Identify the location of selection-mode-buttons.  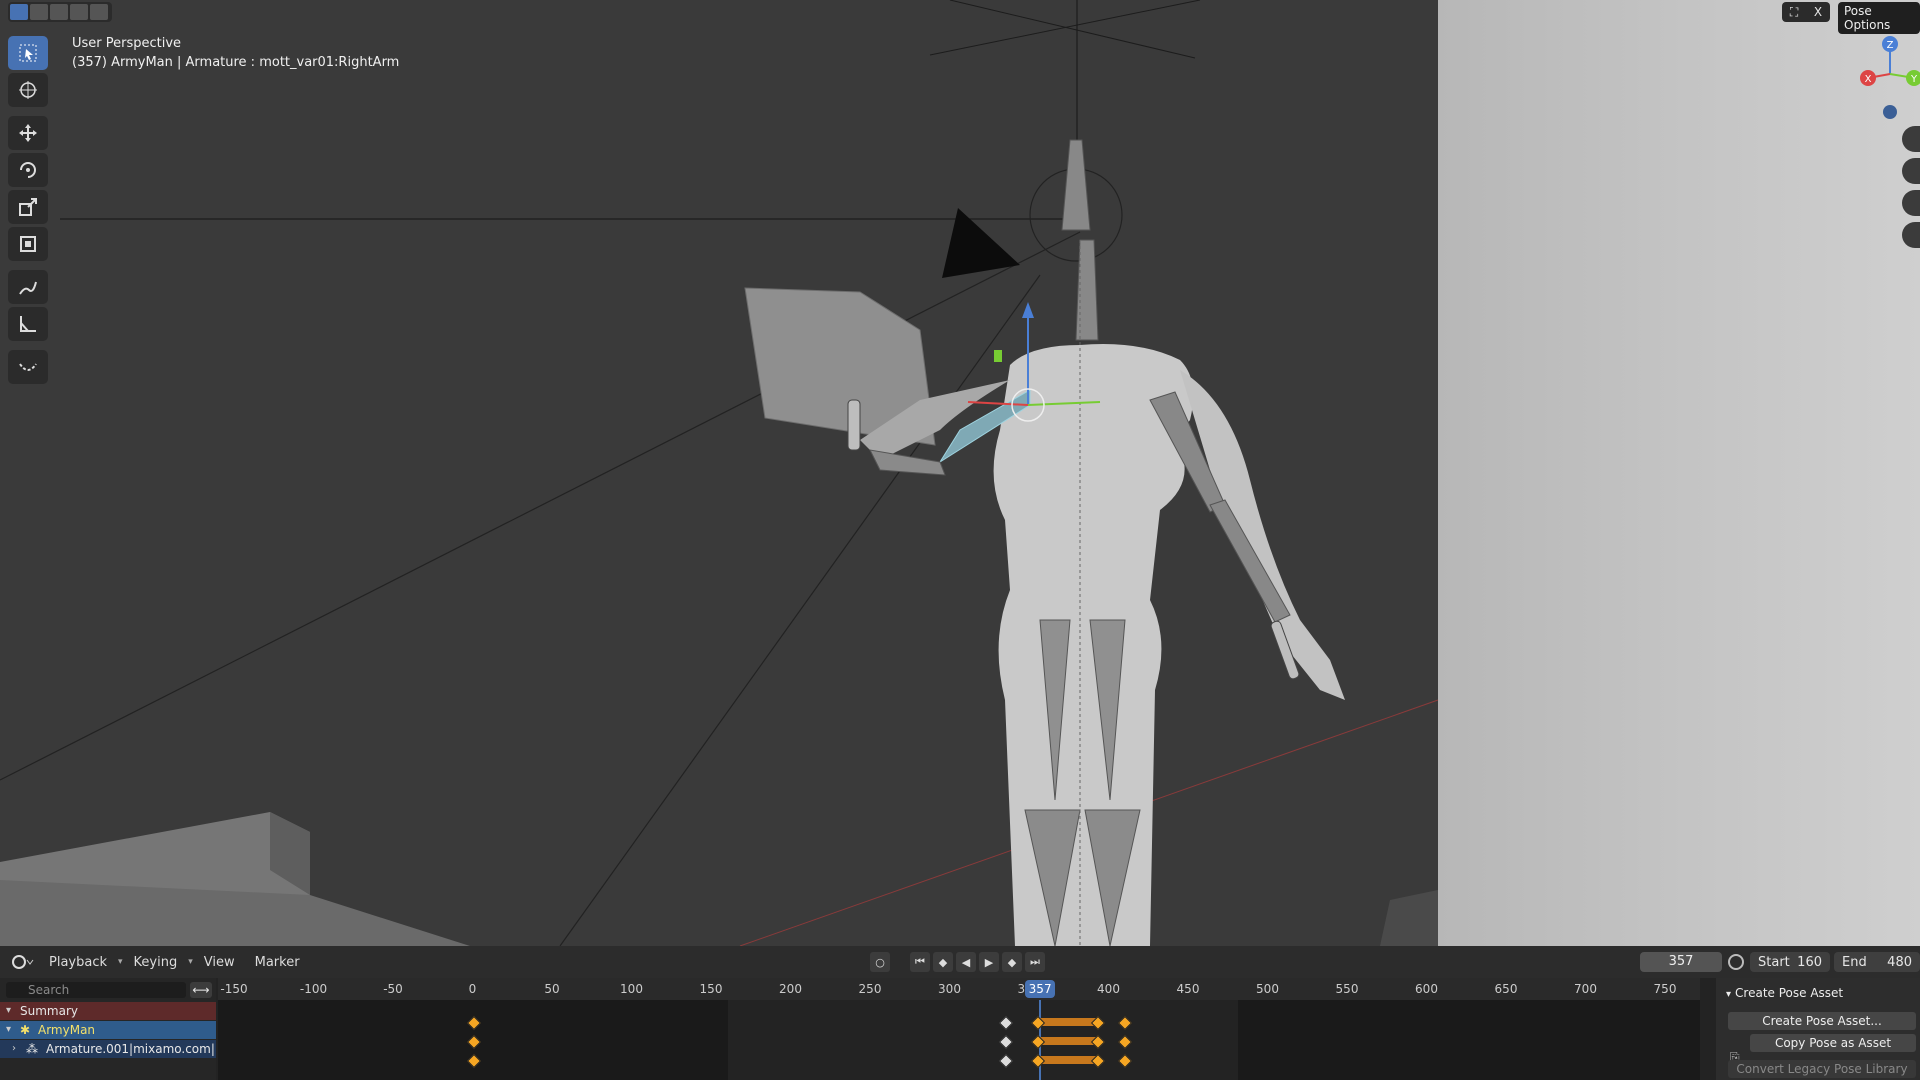
(60, 12).